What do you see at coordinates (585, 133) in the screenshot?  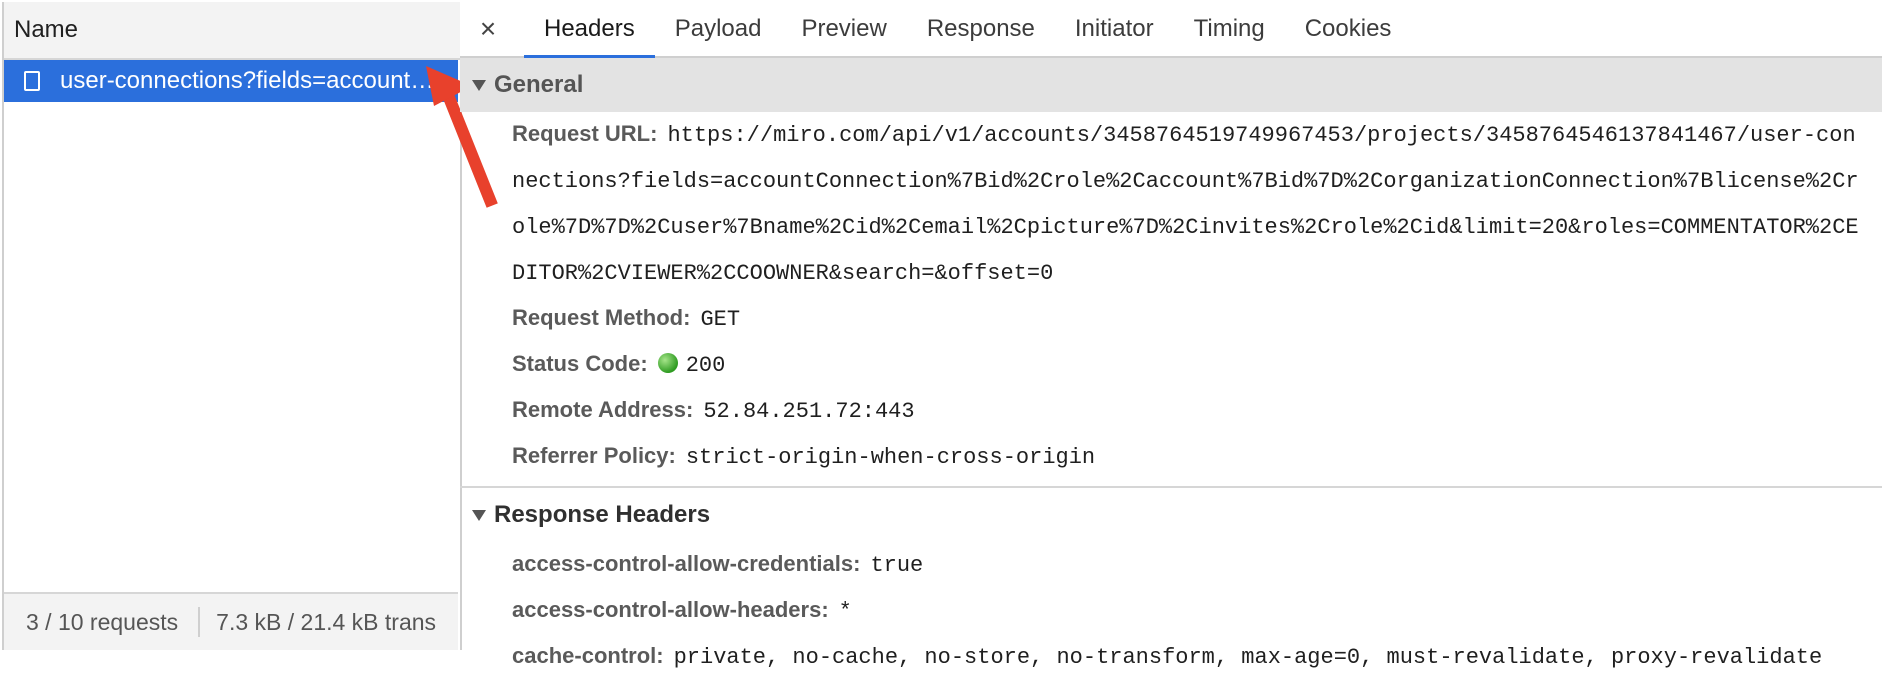 I see `request-url-label: Request URL:` at bounding box center [585, 133].